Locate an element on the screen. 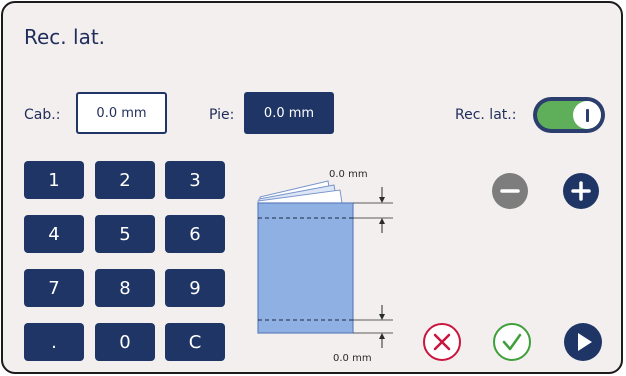  plus-icon is located at coordinates (581, 191).